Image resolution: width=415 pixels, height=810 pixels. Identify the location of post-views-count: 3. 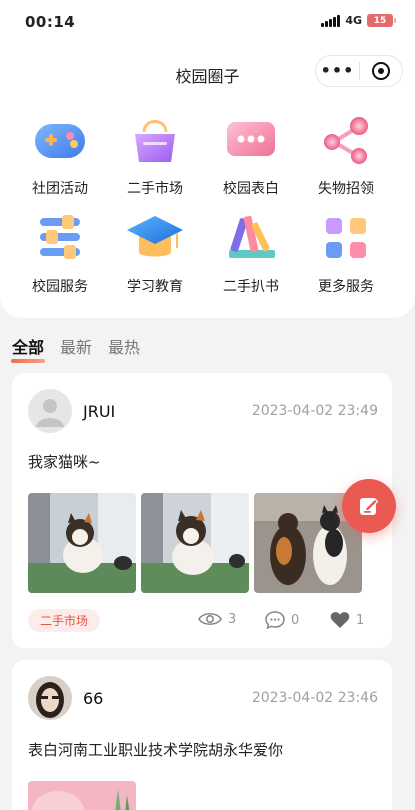
(232, 619).